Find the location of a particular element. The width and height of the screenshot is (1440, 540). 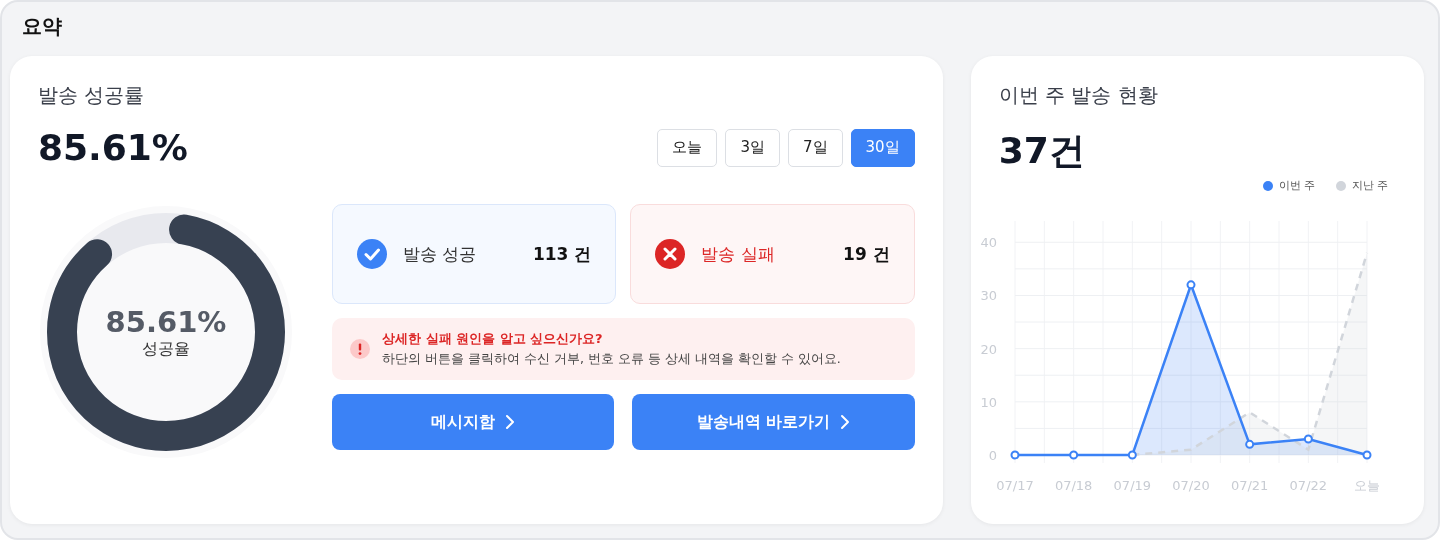

stat-label: 발송 성공 is located at coordinates (440, 254).